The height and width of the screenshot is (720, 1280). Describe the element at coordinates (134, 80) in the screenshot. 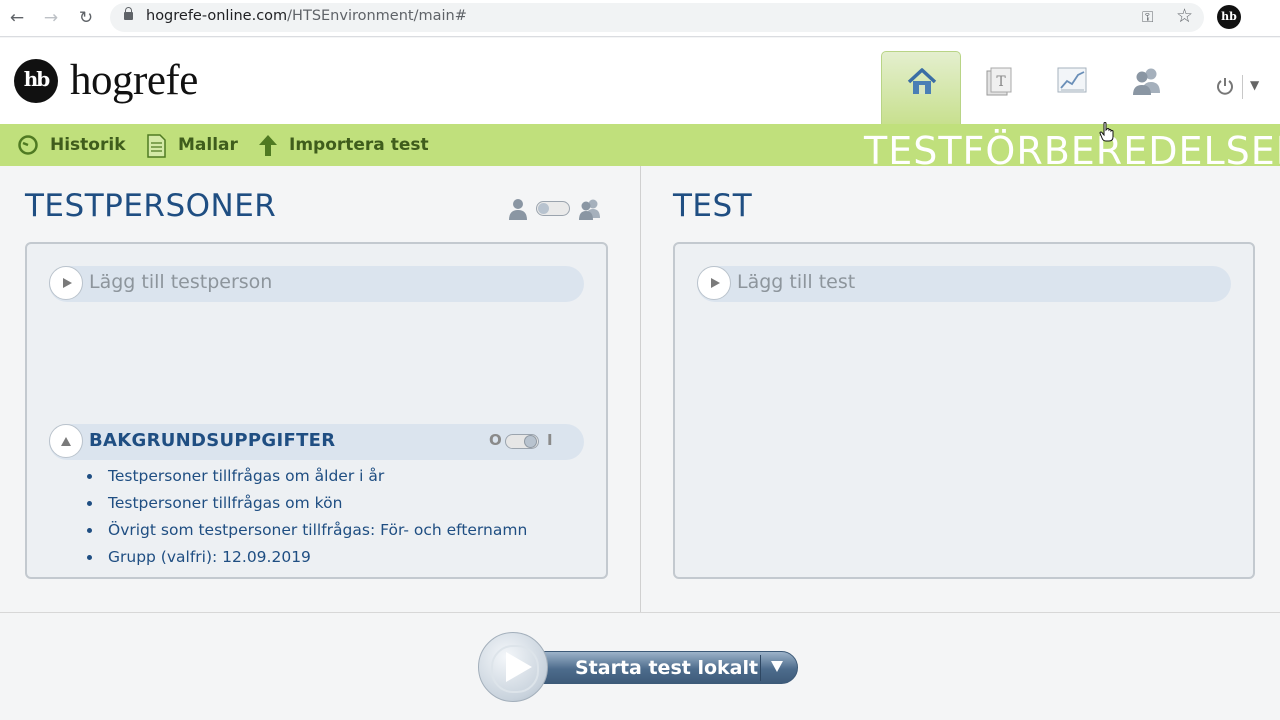

I see `hogrefe-logo-text: hogrefe` at that location.